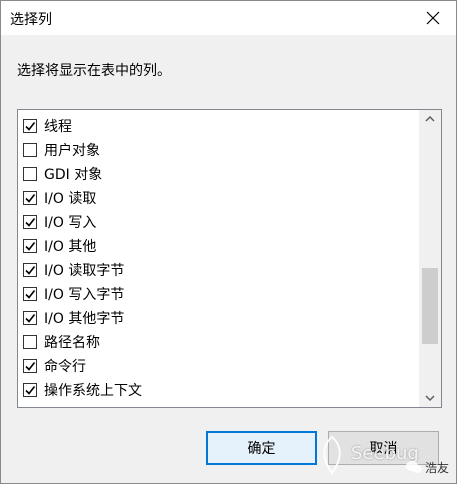 The width and height of the screenshot is (457, 484). What do you see at coordinates (84, 319) in the screenshot?
I see `column-label: I/O 其他字节` at bounding box center [84, 319].